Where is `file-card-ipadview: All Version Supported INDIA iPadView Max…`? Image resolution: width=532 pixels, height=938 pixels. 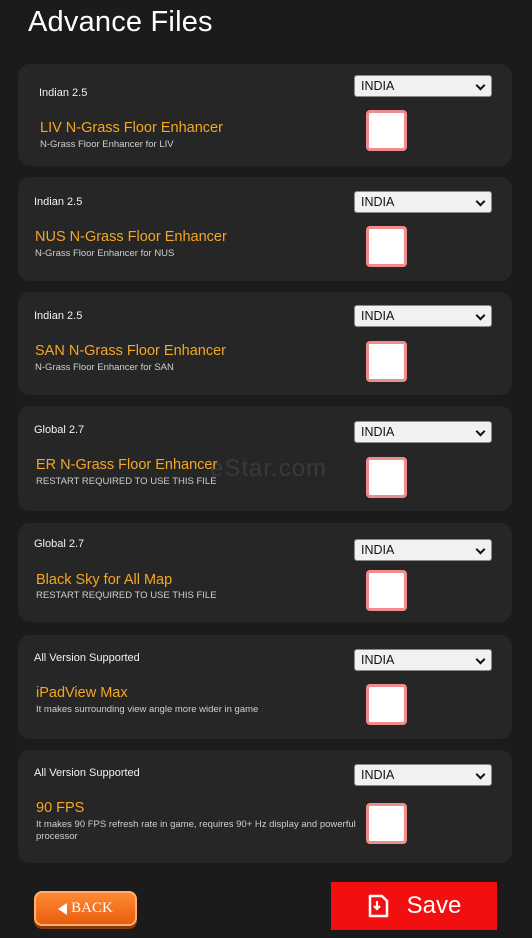 file-card-ipadview: All Version Supported INDIA iPadView Max… is located at coordinates (265, 687).